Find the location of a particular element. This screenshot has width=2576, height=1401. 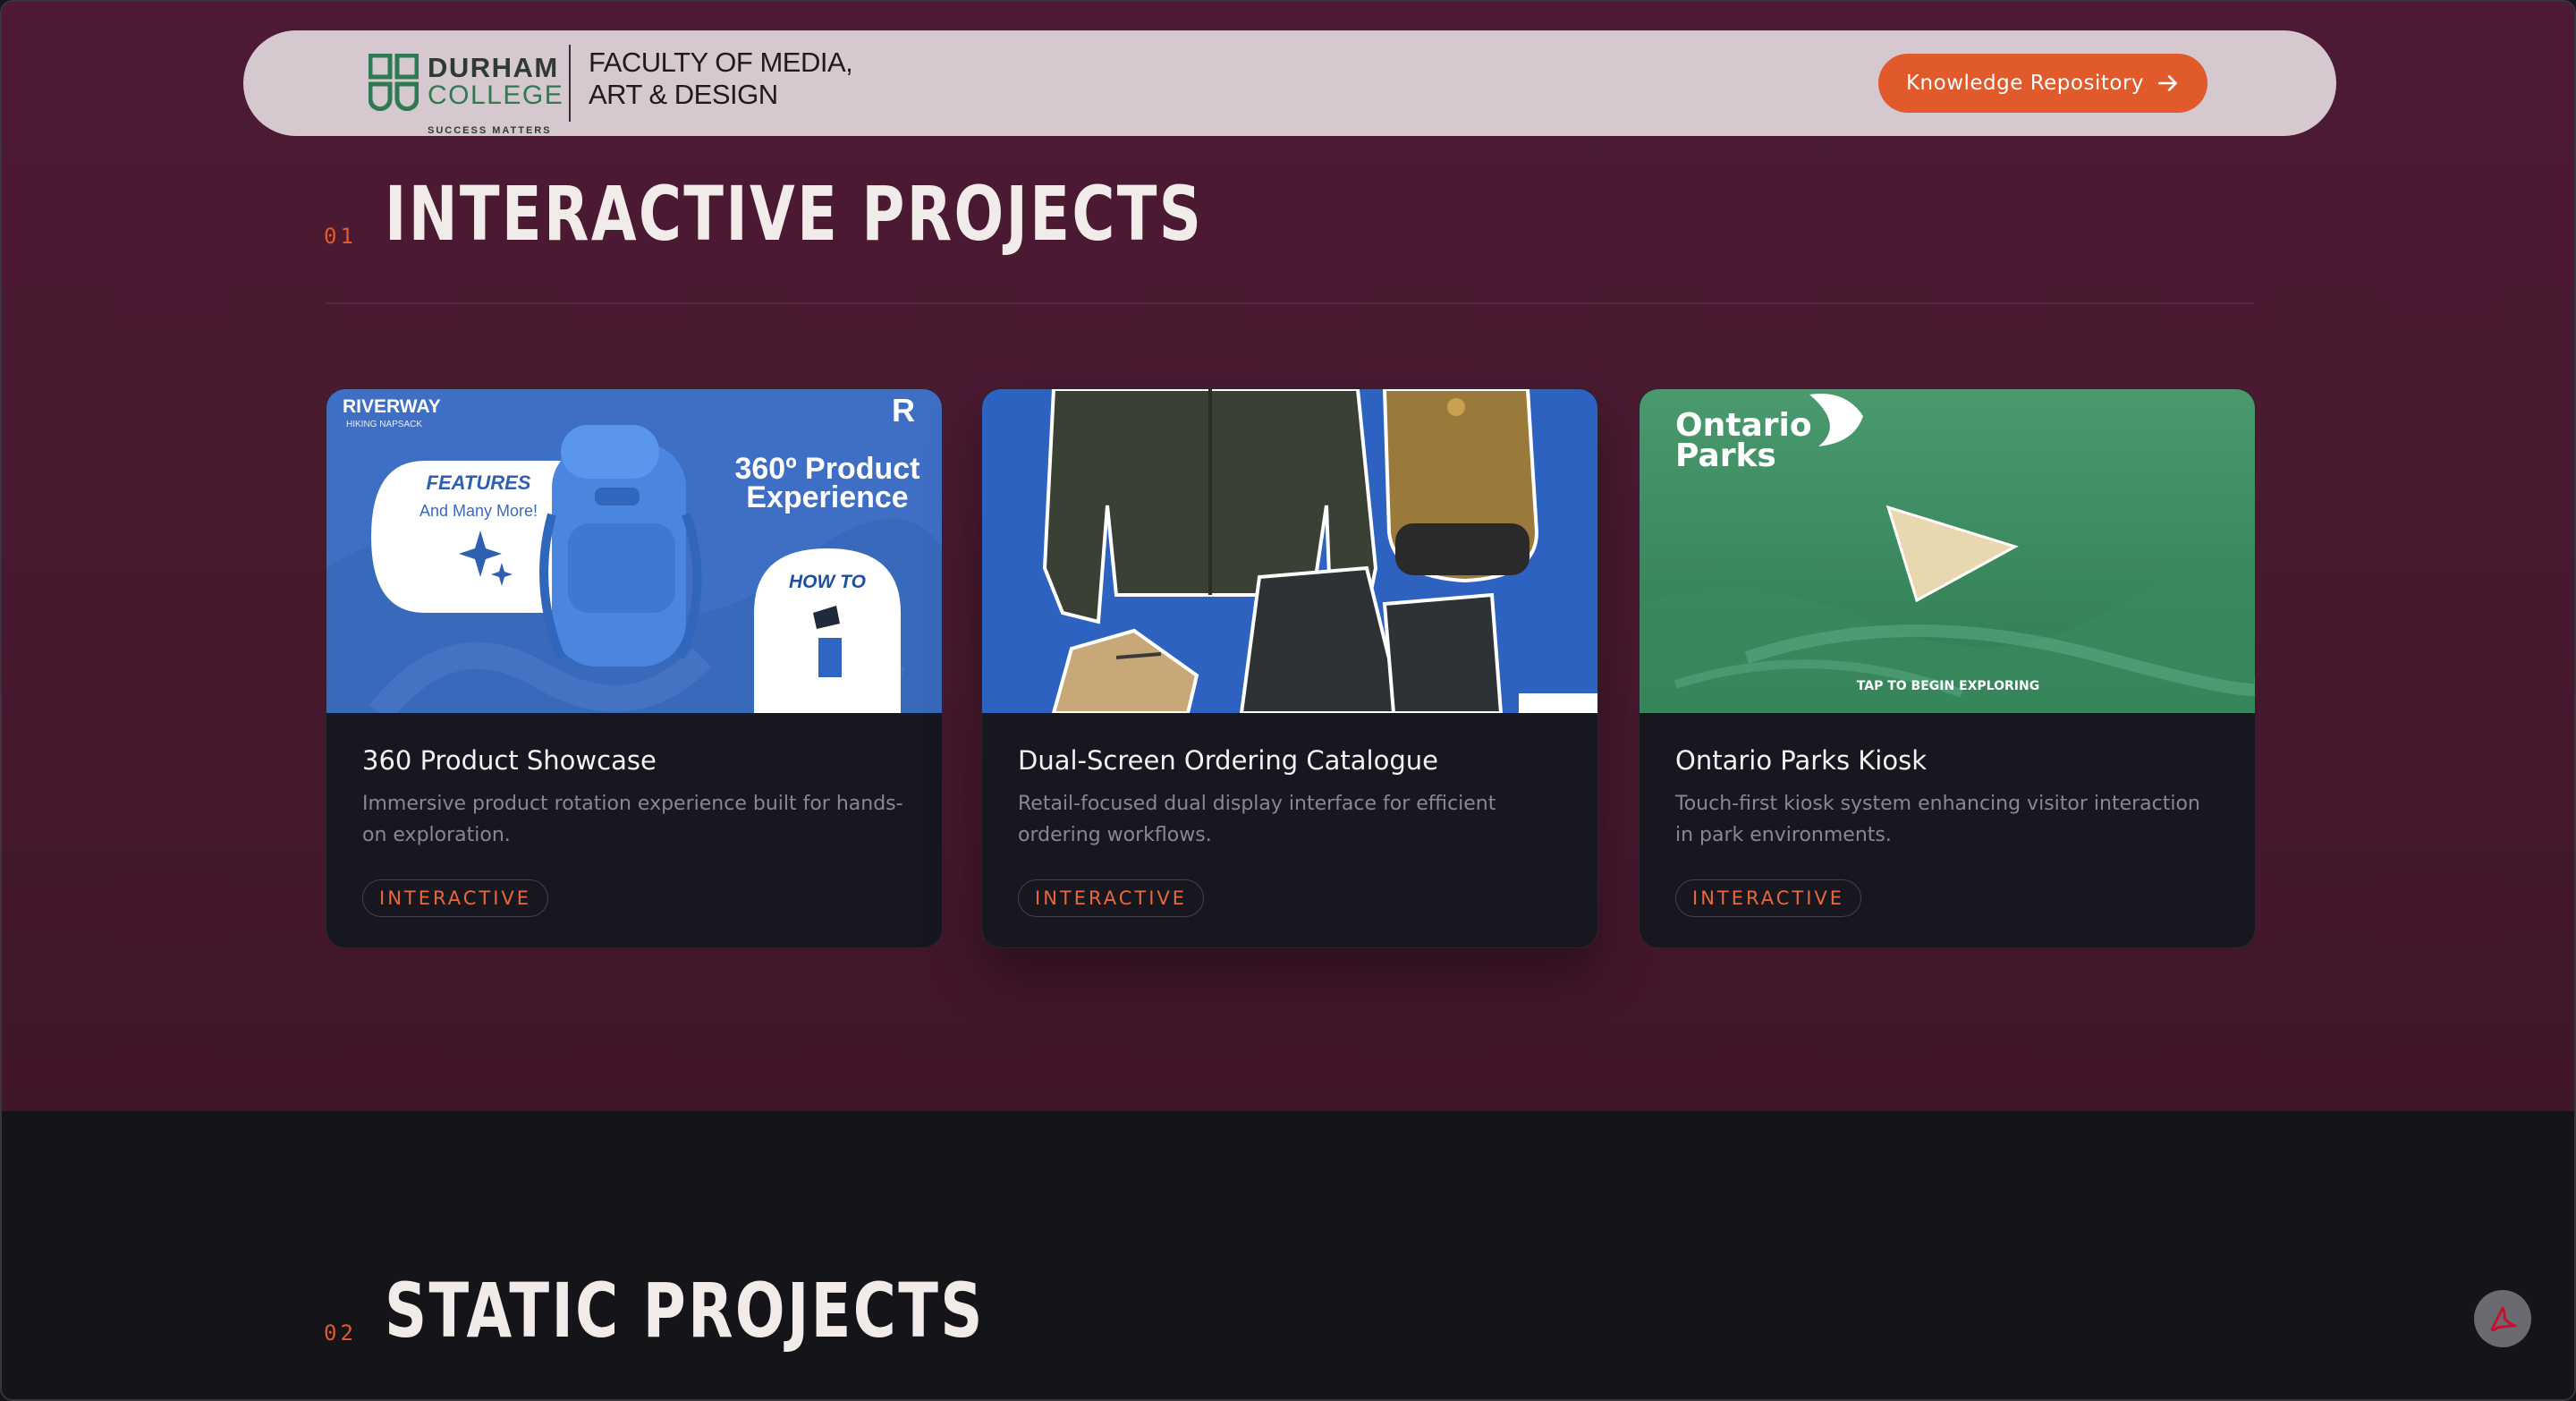

experience-line-2: Experience is located at coordinates (827, 497).